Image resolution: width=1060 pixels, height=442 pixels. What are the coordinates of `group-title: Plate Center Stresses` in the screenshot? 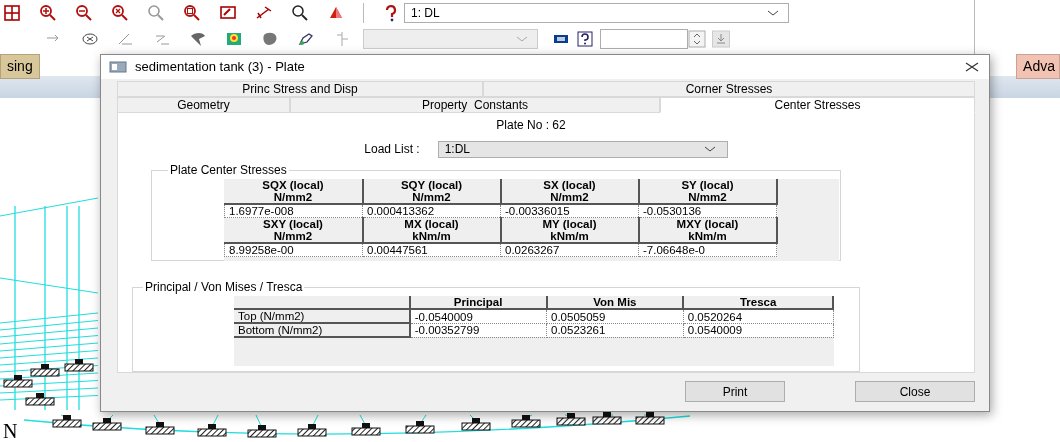 It's located at (228, 170).